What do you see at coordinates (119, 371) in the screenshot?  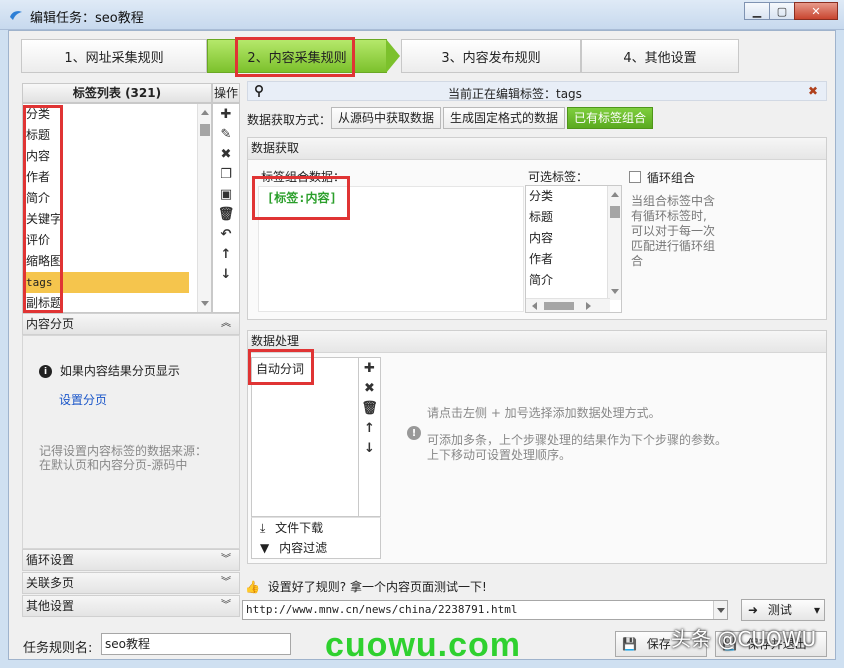 I see `paging-info-text: 如果内容结果分页显示` at bounding box center [119, 371].